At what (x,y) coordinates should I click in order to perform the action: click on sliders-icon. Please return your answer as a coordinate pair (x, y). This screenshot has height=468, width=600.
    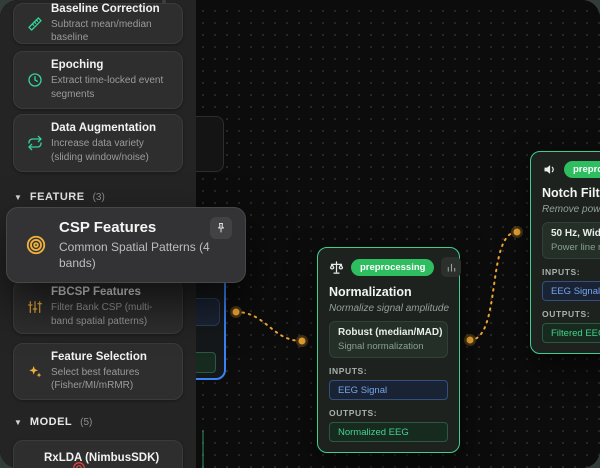
    Looking at the image, I should click on (34, 307).